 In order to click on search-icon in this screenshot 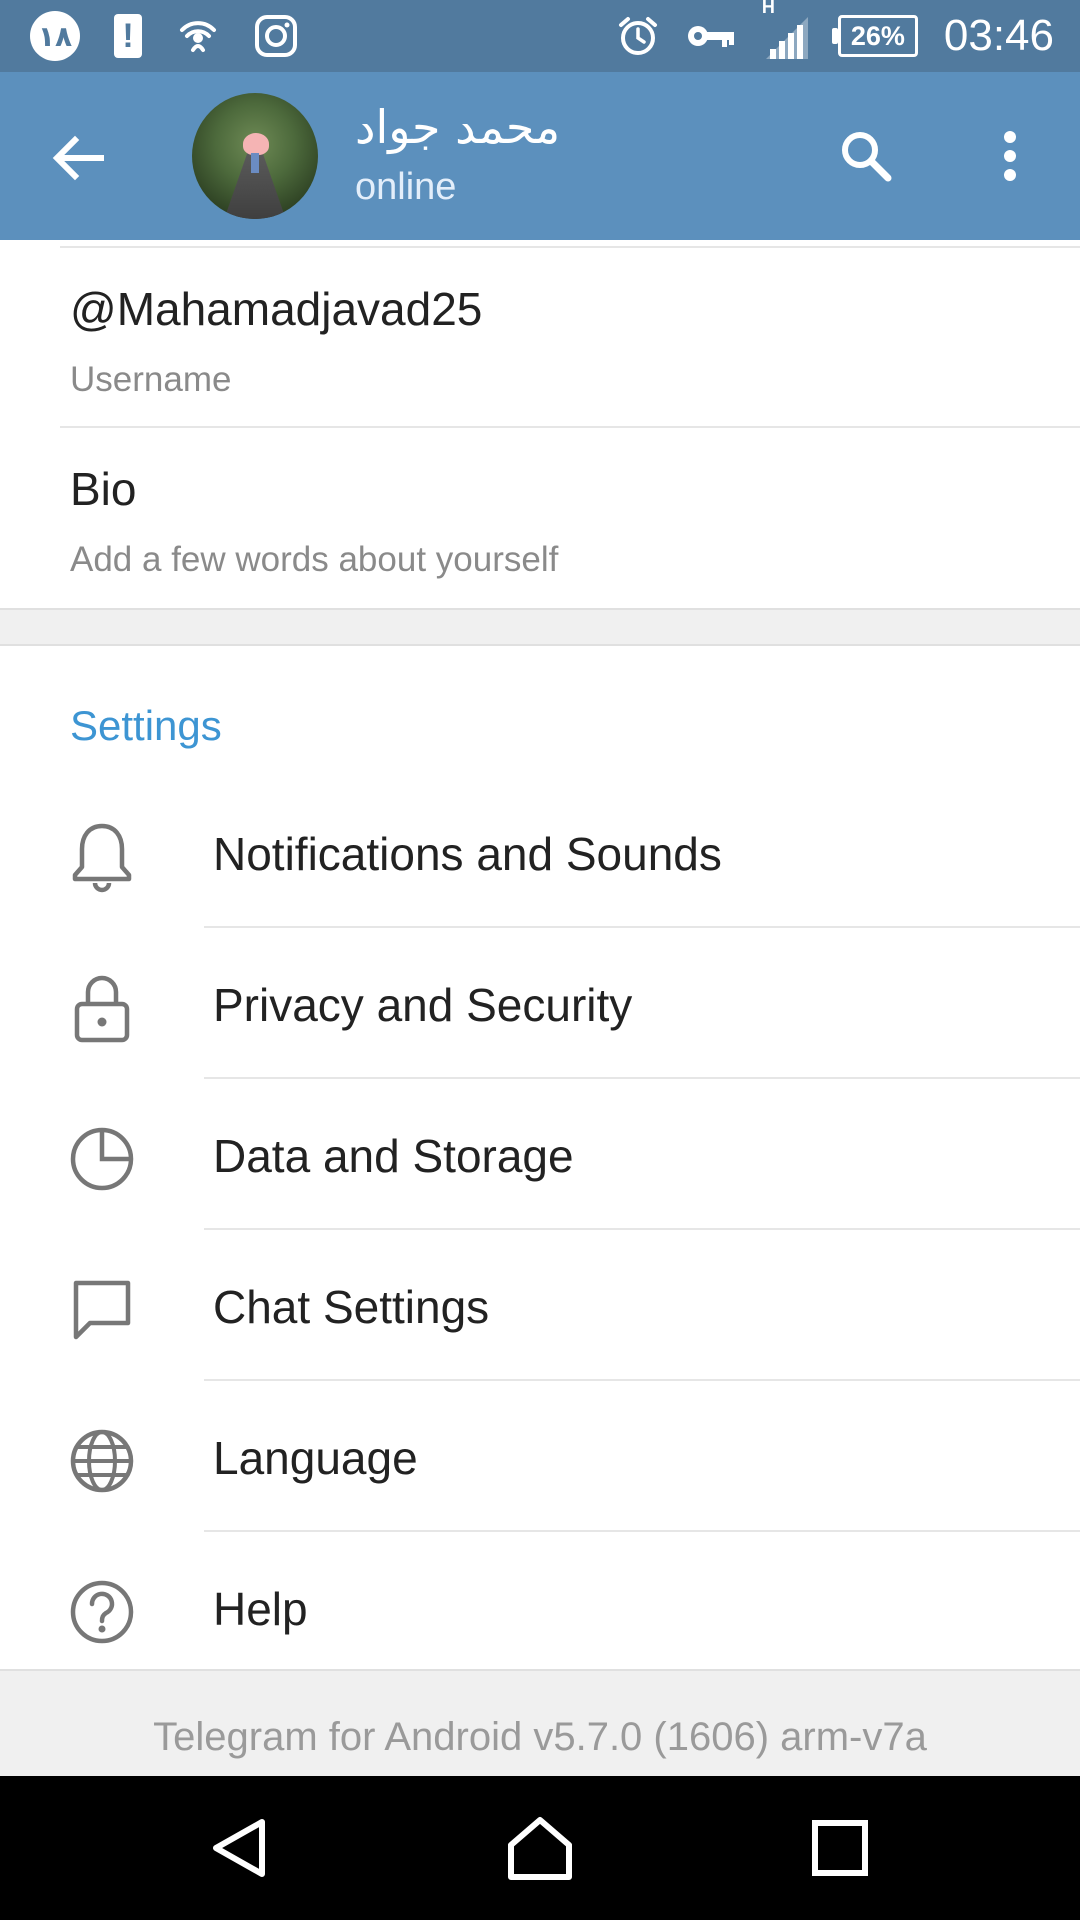, I will do `click(867, 157)`.